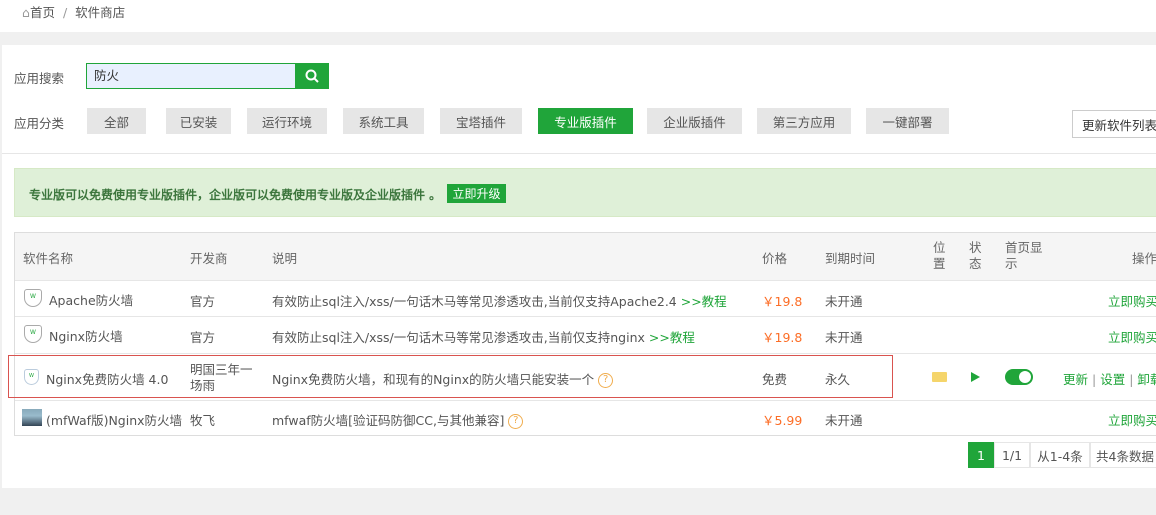 The width and height of the screenshot is (1156, 515). What do you see at coordinates (838, 379) in the screenshot?
I see `expire: 永久` at bounding box center [838, 379].